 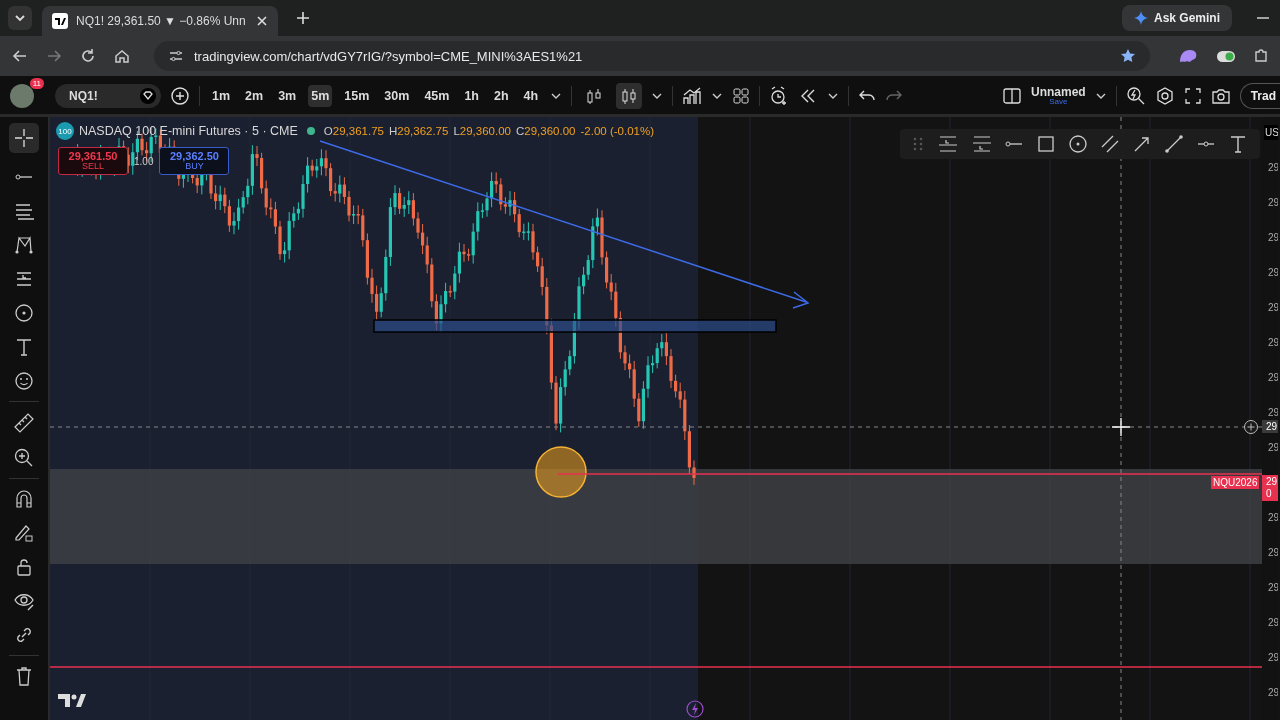 What do you see at coordinates (221, 96) in the screenshot?
I see `interval-button: 1m` at bounding box center [221, 96].